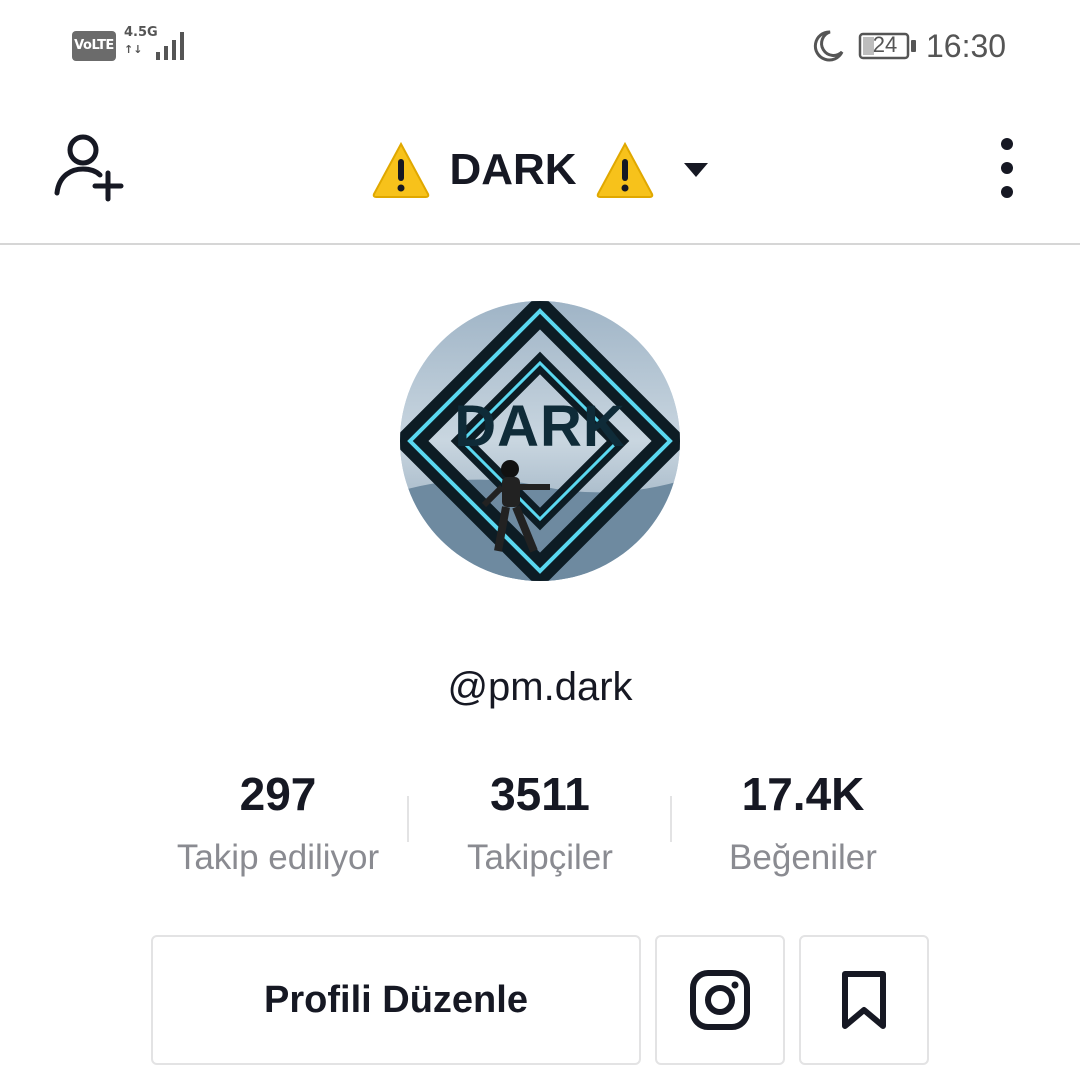  I want to click on caret-down-icon, so click(696, 170).